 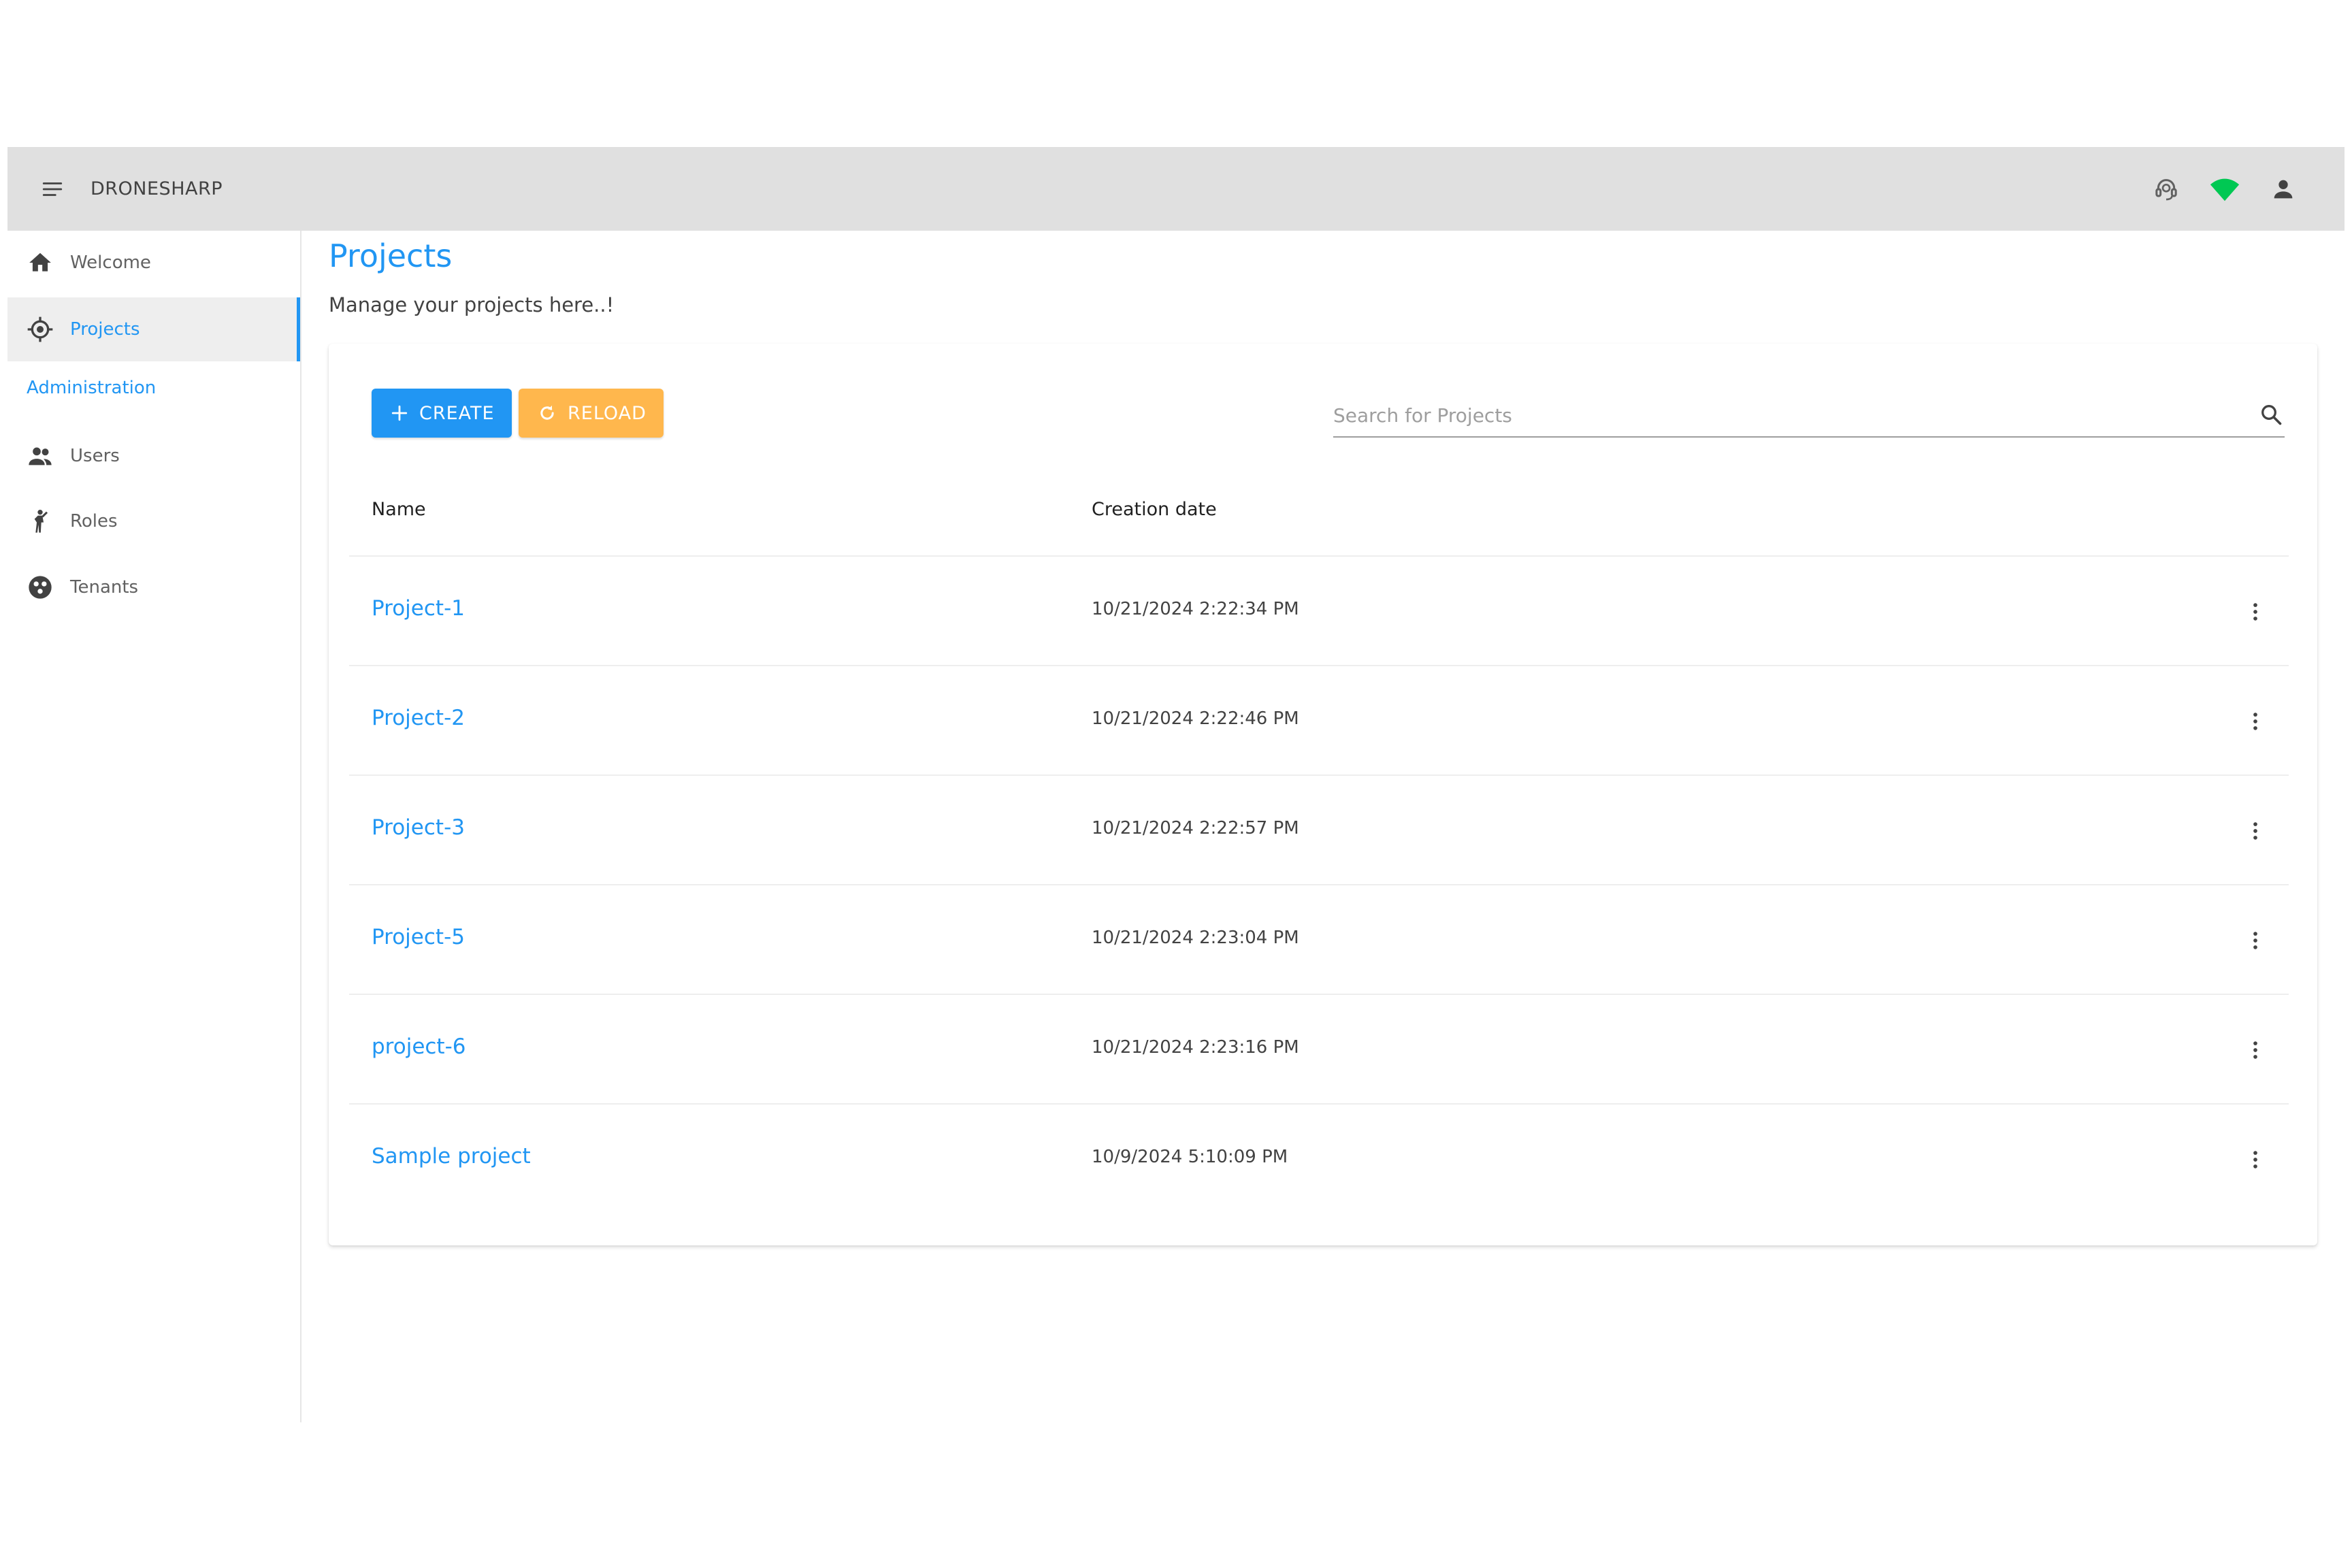 What do you see at coordinates (1319, 512) in the screenshot?
I see `table-header: Name Creation date` at bounding box center [1319, 512].